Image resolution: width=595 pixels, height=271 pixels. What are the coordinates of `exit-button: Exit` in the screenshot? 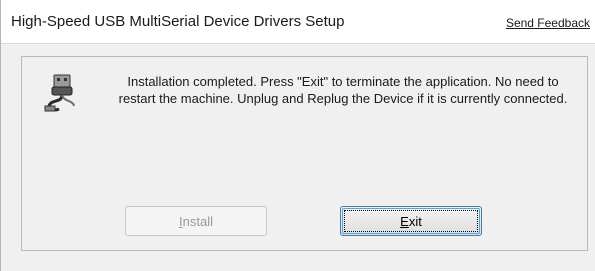 It's located at (411, 221).